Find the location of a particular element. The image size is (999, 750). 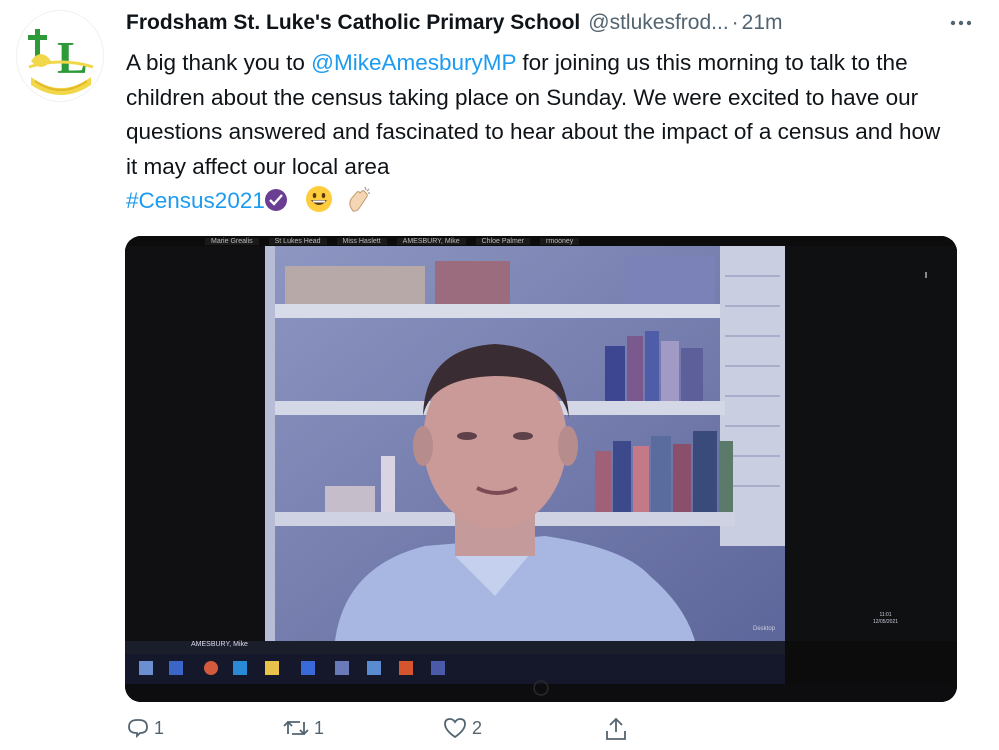

participant-name: rmooney is located at coordinates (560, 241).